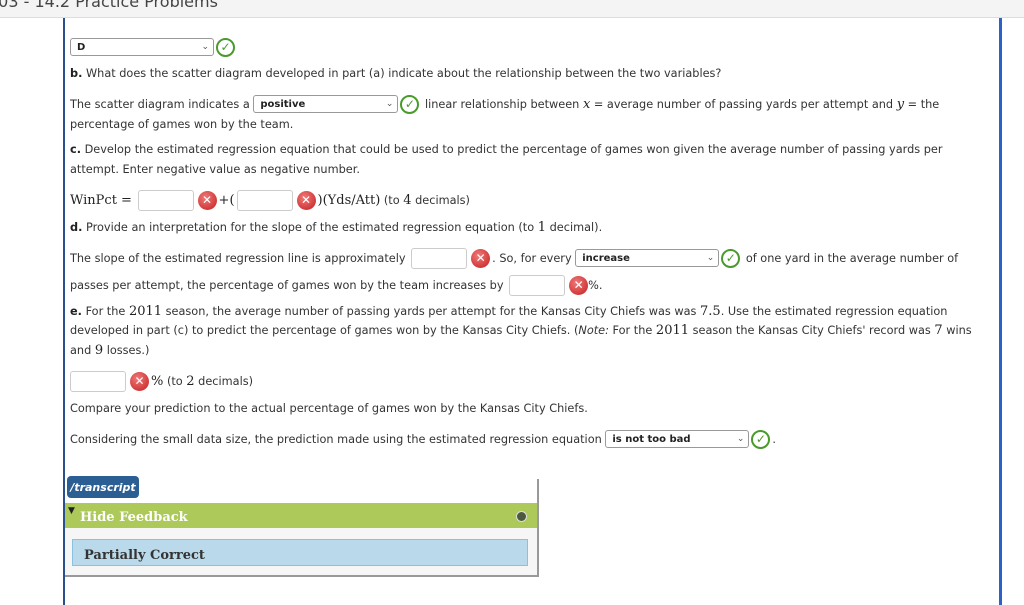 The height and width of the screenshot is (605, 1024). What do you see at coordinates (959, 330) in the screenshot?
I see `part-e-text: wins` at bounding box center [959, 330].